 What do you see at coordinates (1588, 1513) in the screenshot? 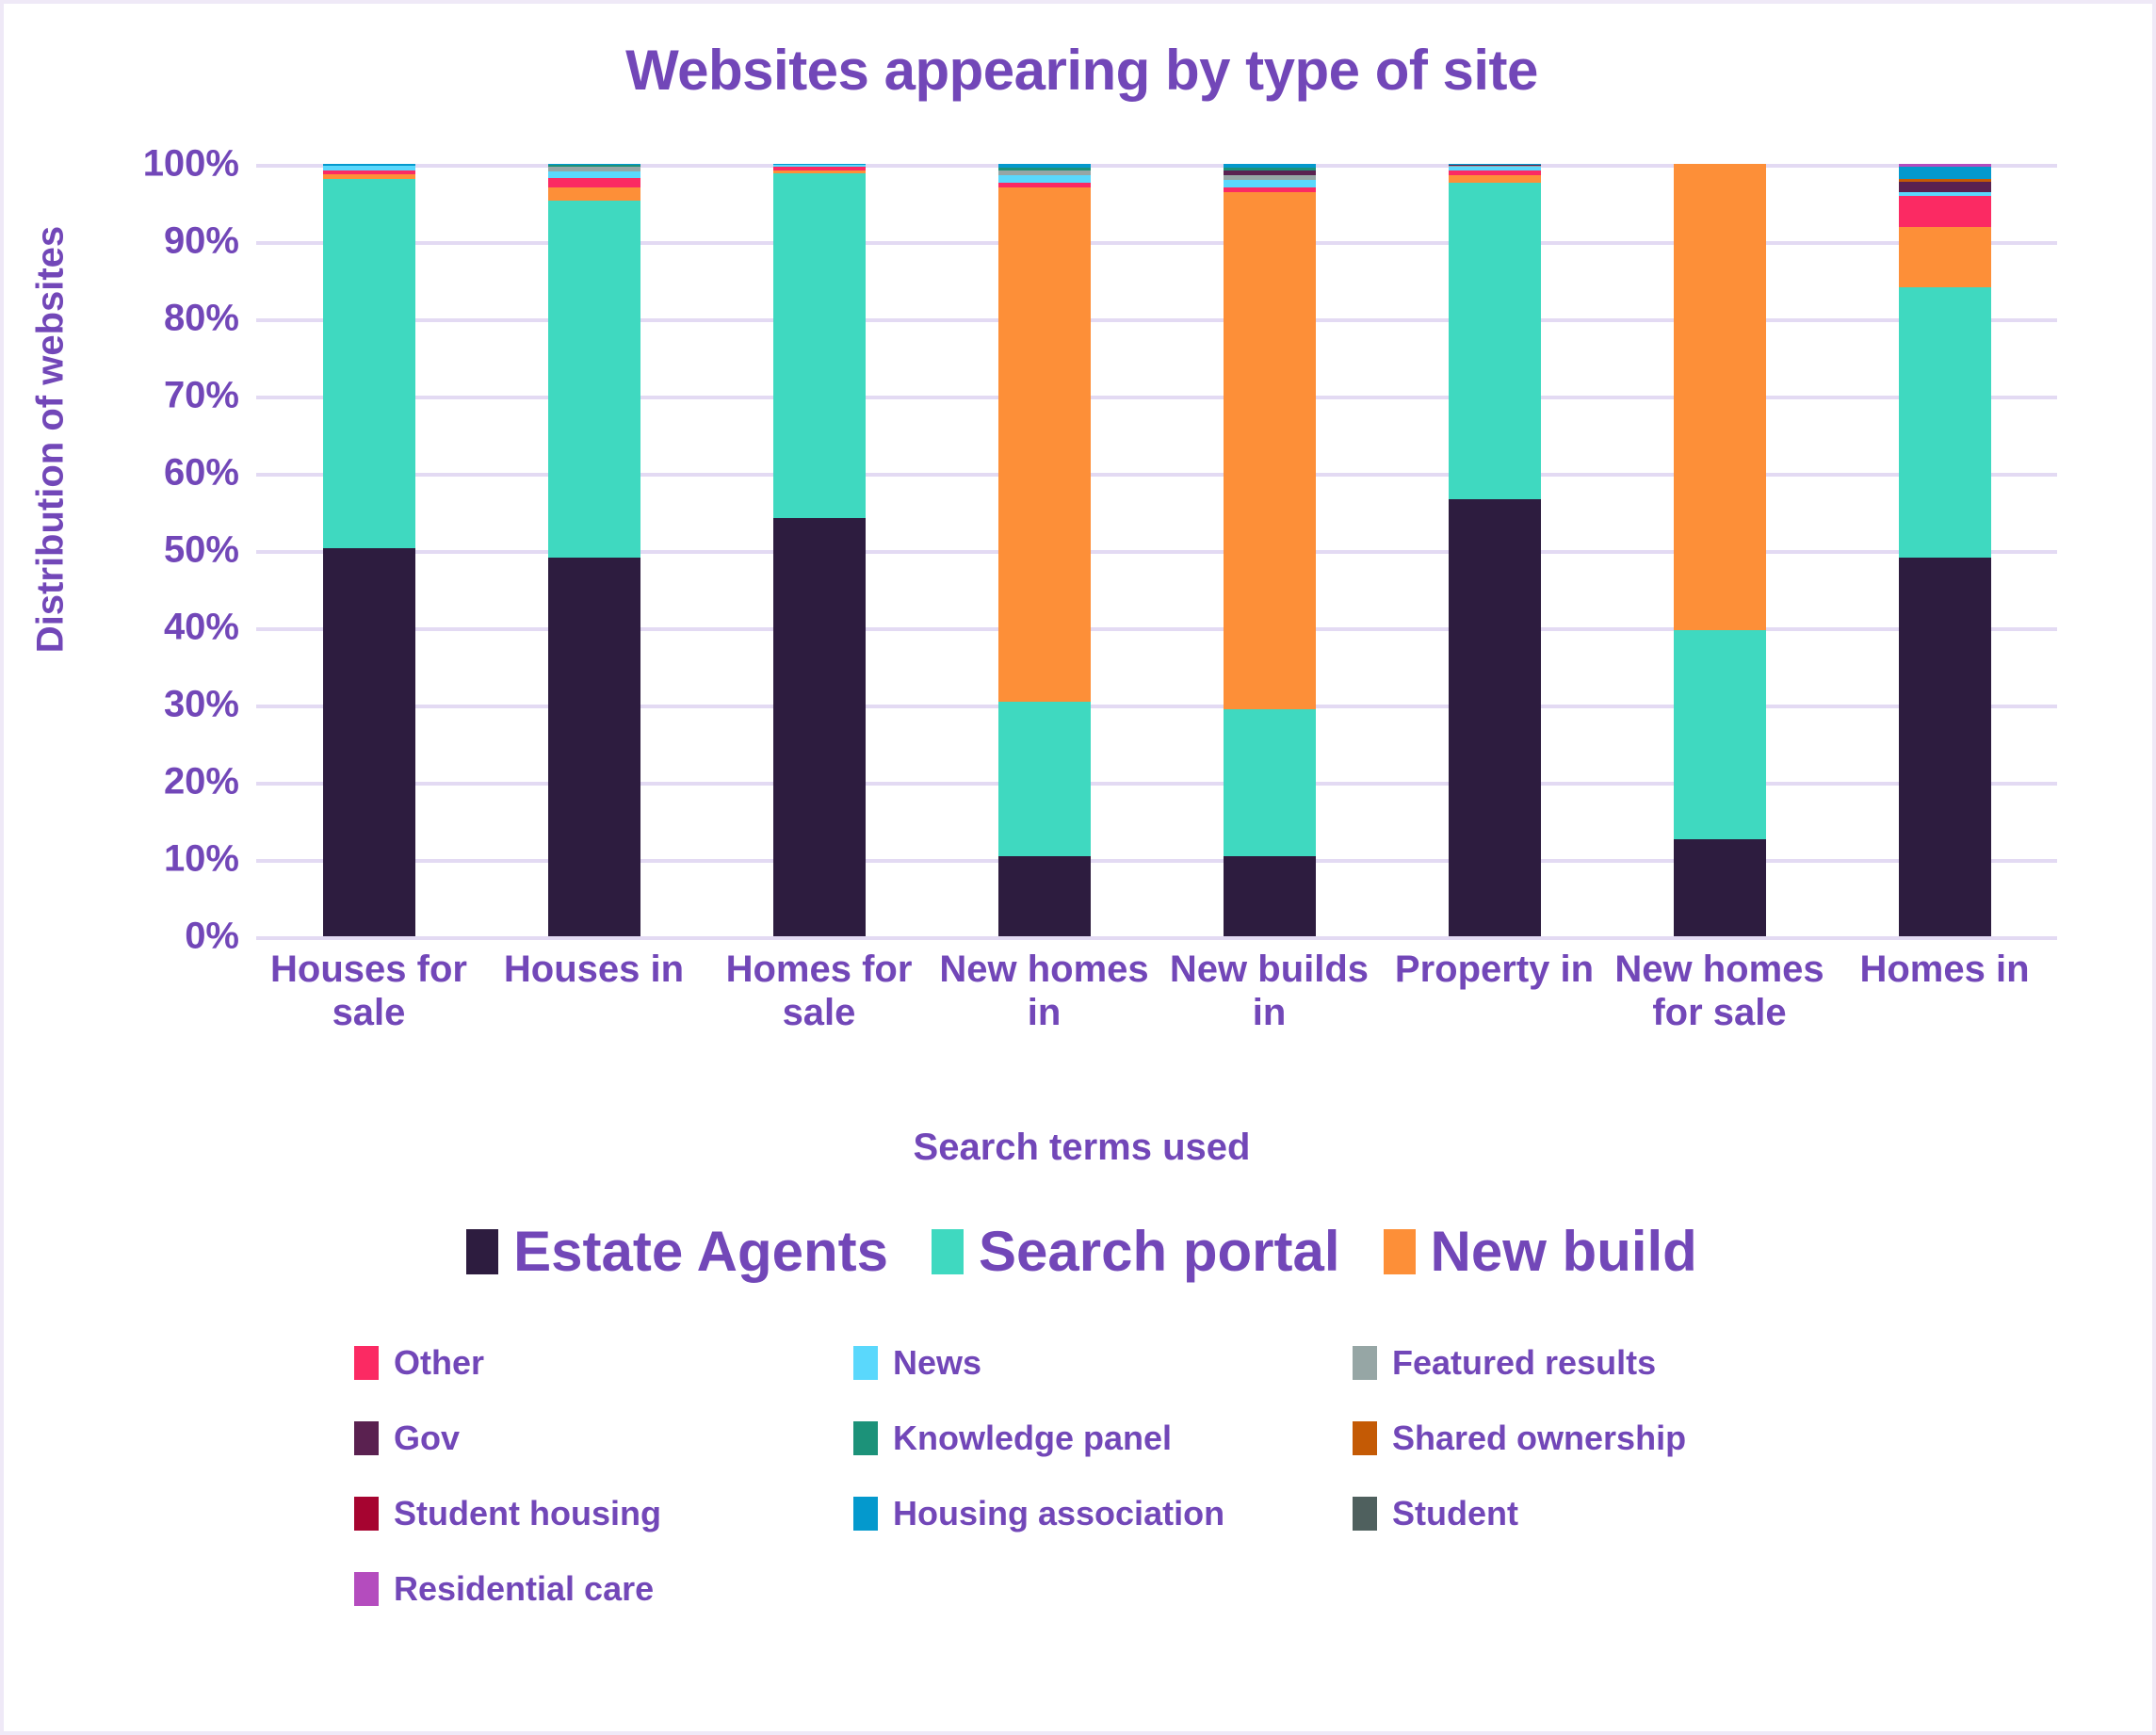
I see `legend-item: Student` at bounding box center [1588, 1513].